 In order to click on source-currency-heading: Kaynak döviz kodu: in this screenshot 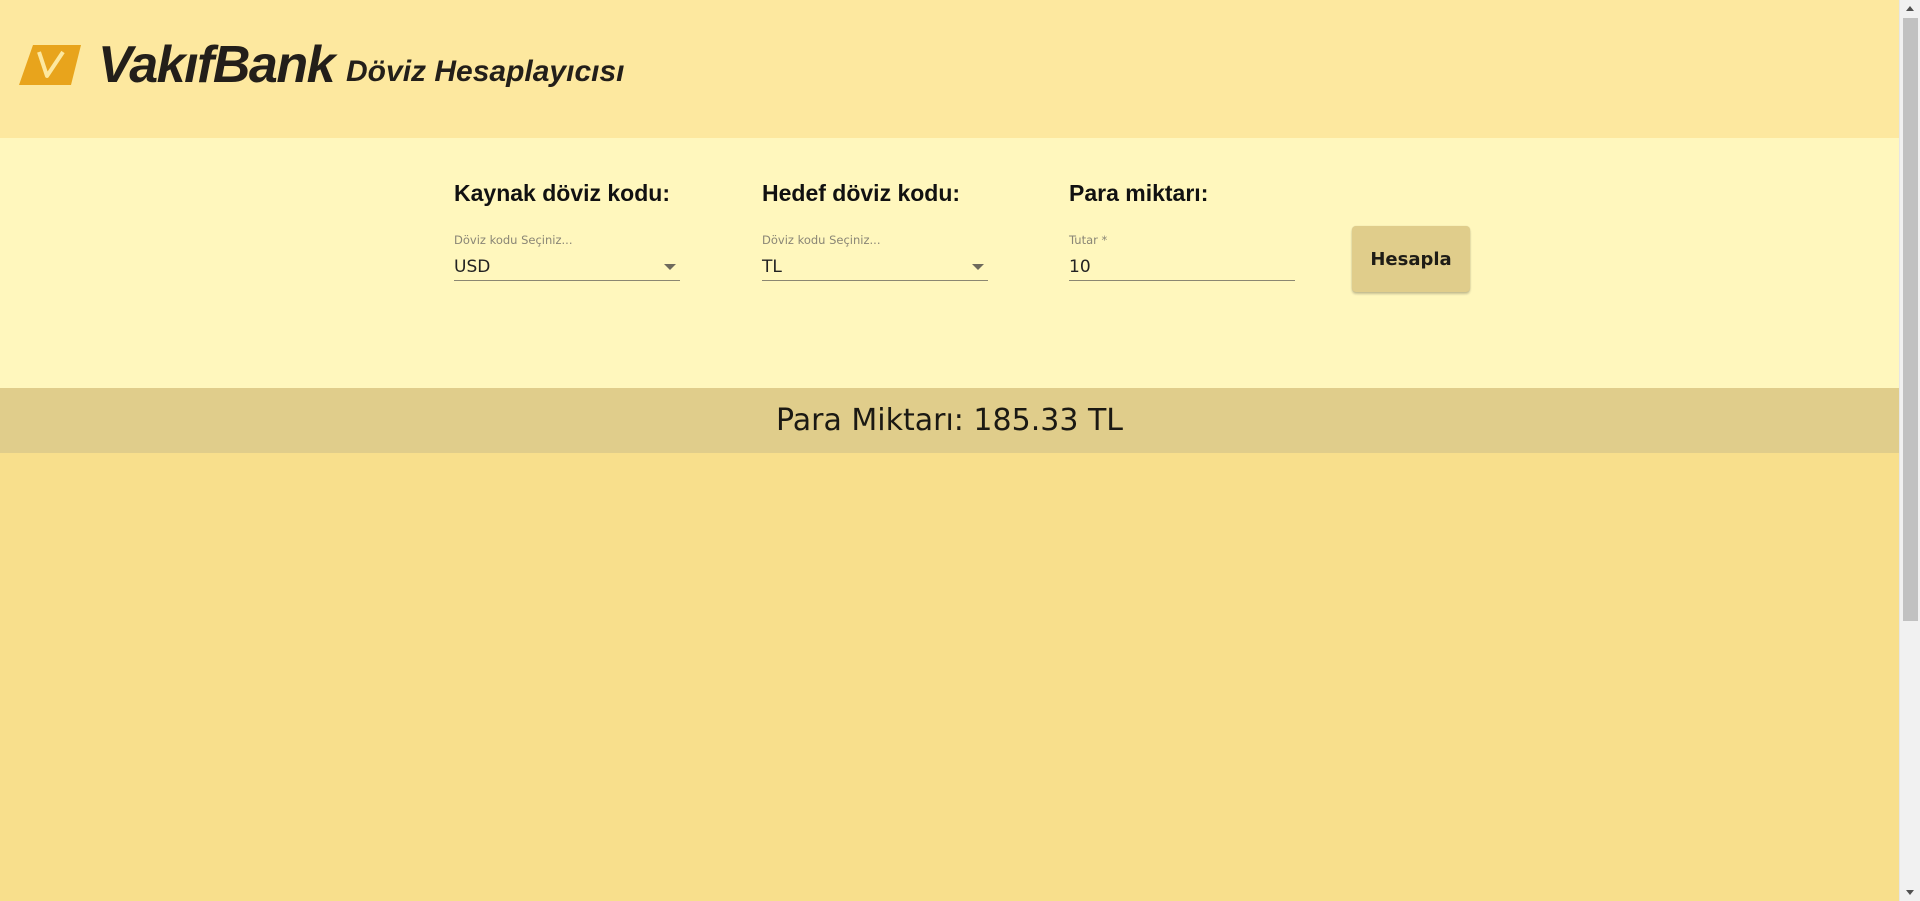, I will do `click(562, 193)`.